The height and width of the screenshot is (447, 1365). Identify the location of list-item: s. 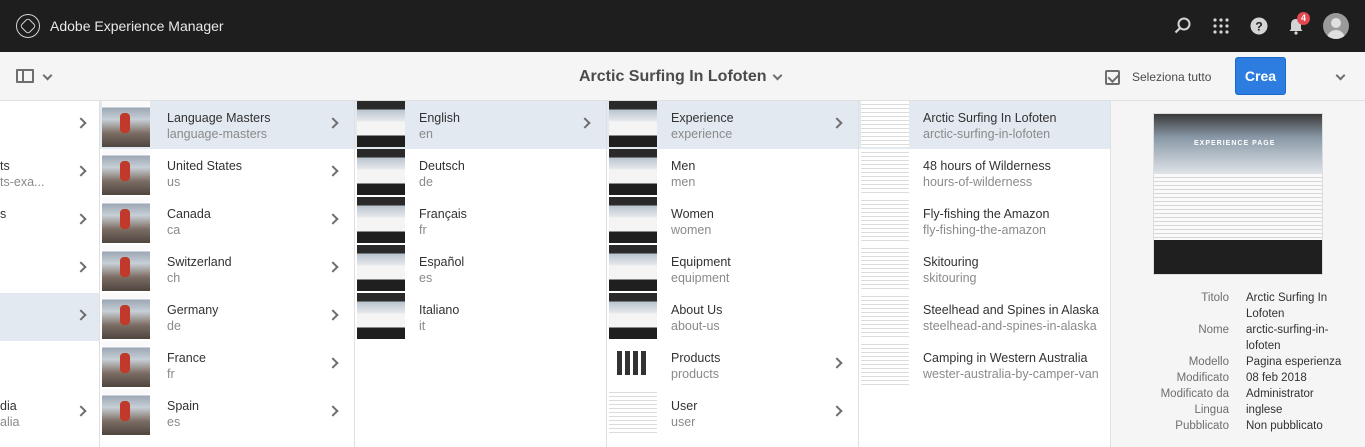
(49, 221).